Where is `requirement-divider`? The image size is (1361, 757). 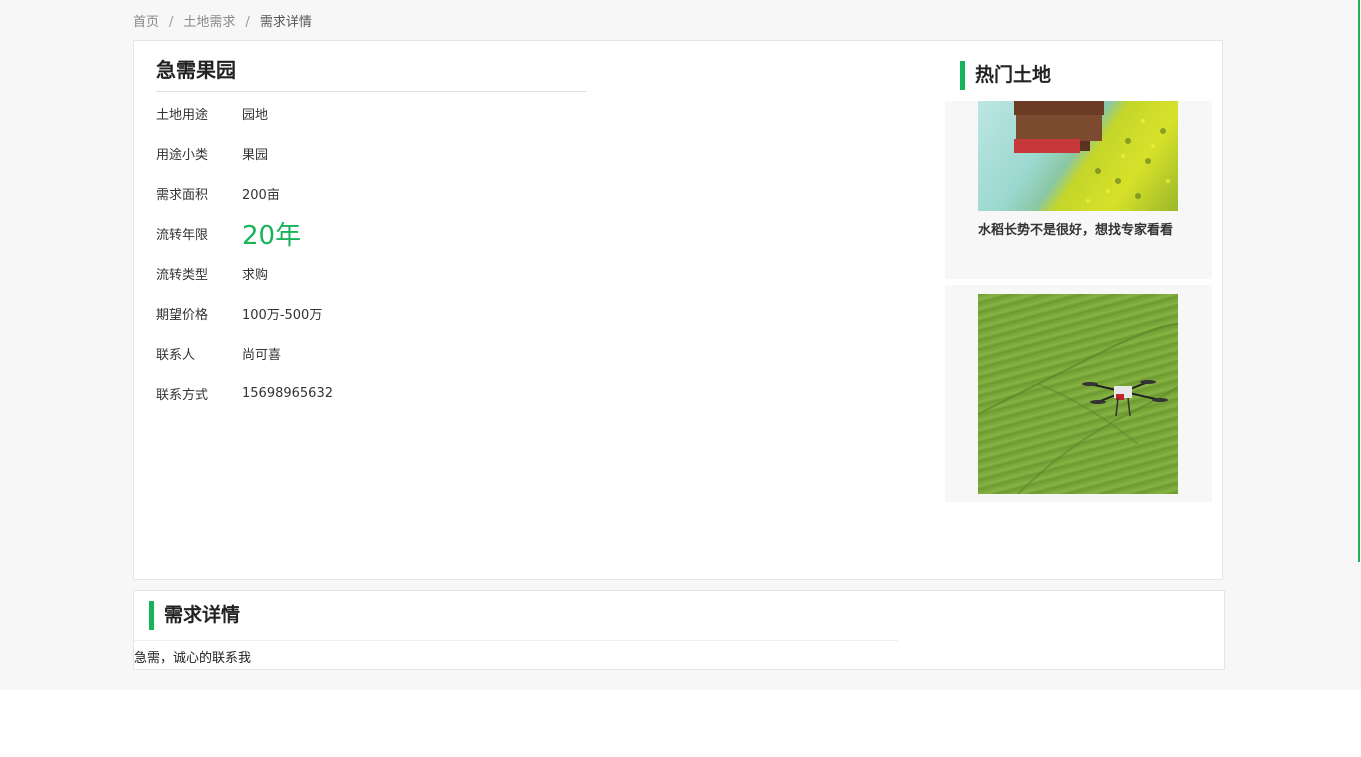
requirement-divider is located at coordinates (516, 640).